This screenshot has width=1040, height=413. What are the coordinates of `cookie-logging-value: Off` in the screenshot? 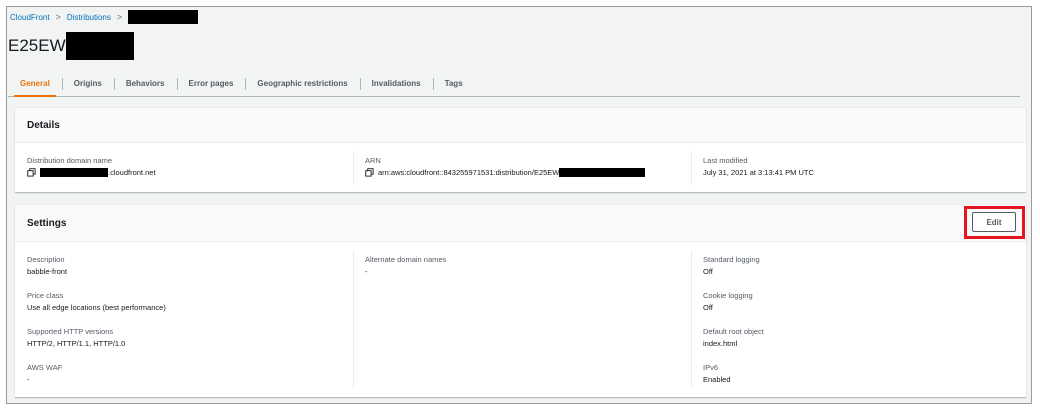 It's located at (708, 307).